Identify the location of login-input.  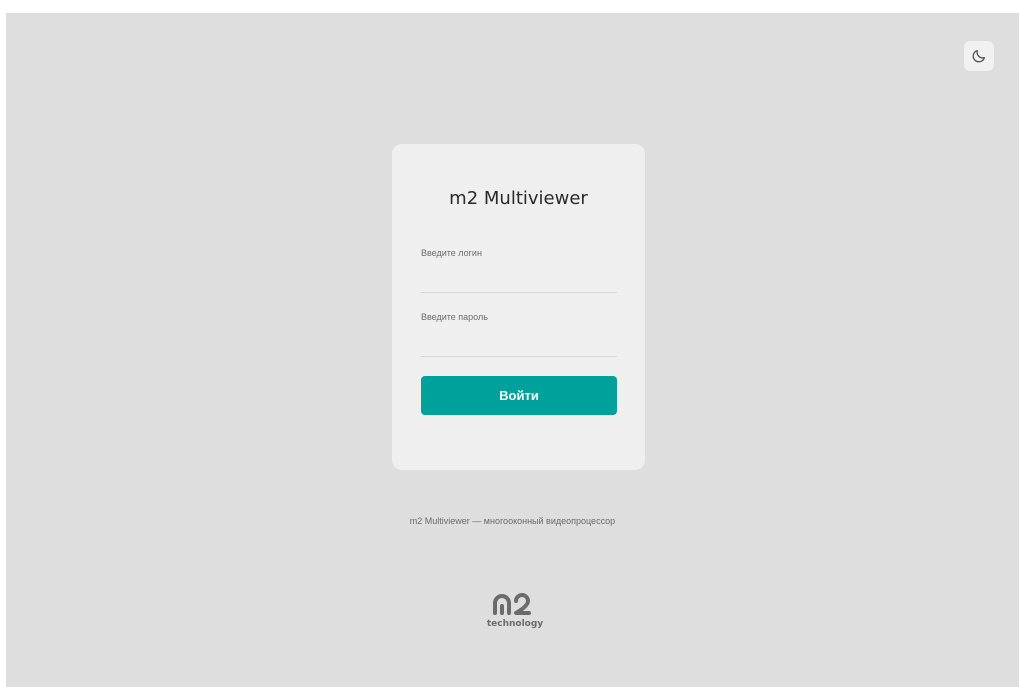
(519, 282).